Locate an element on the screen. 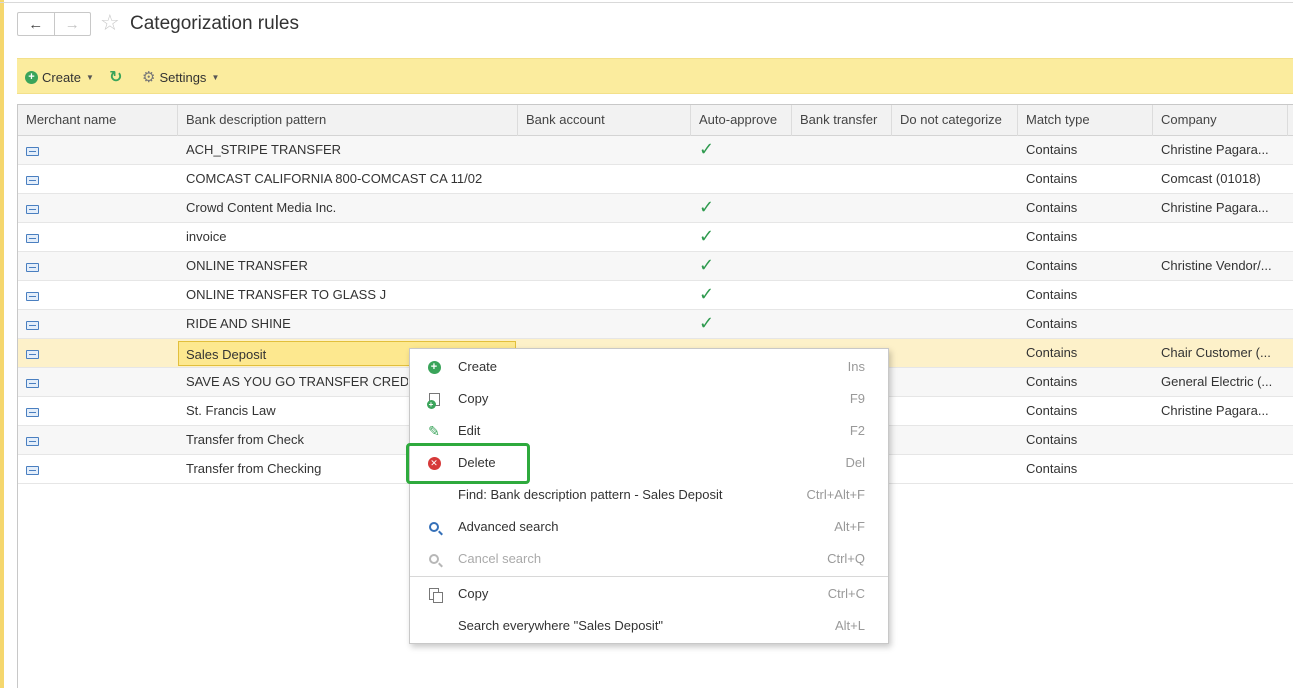  left-edge-bar is located at coordinates (2, 344).